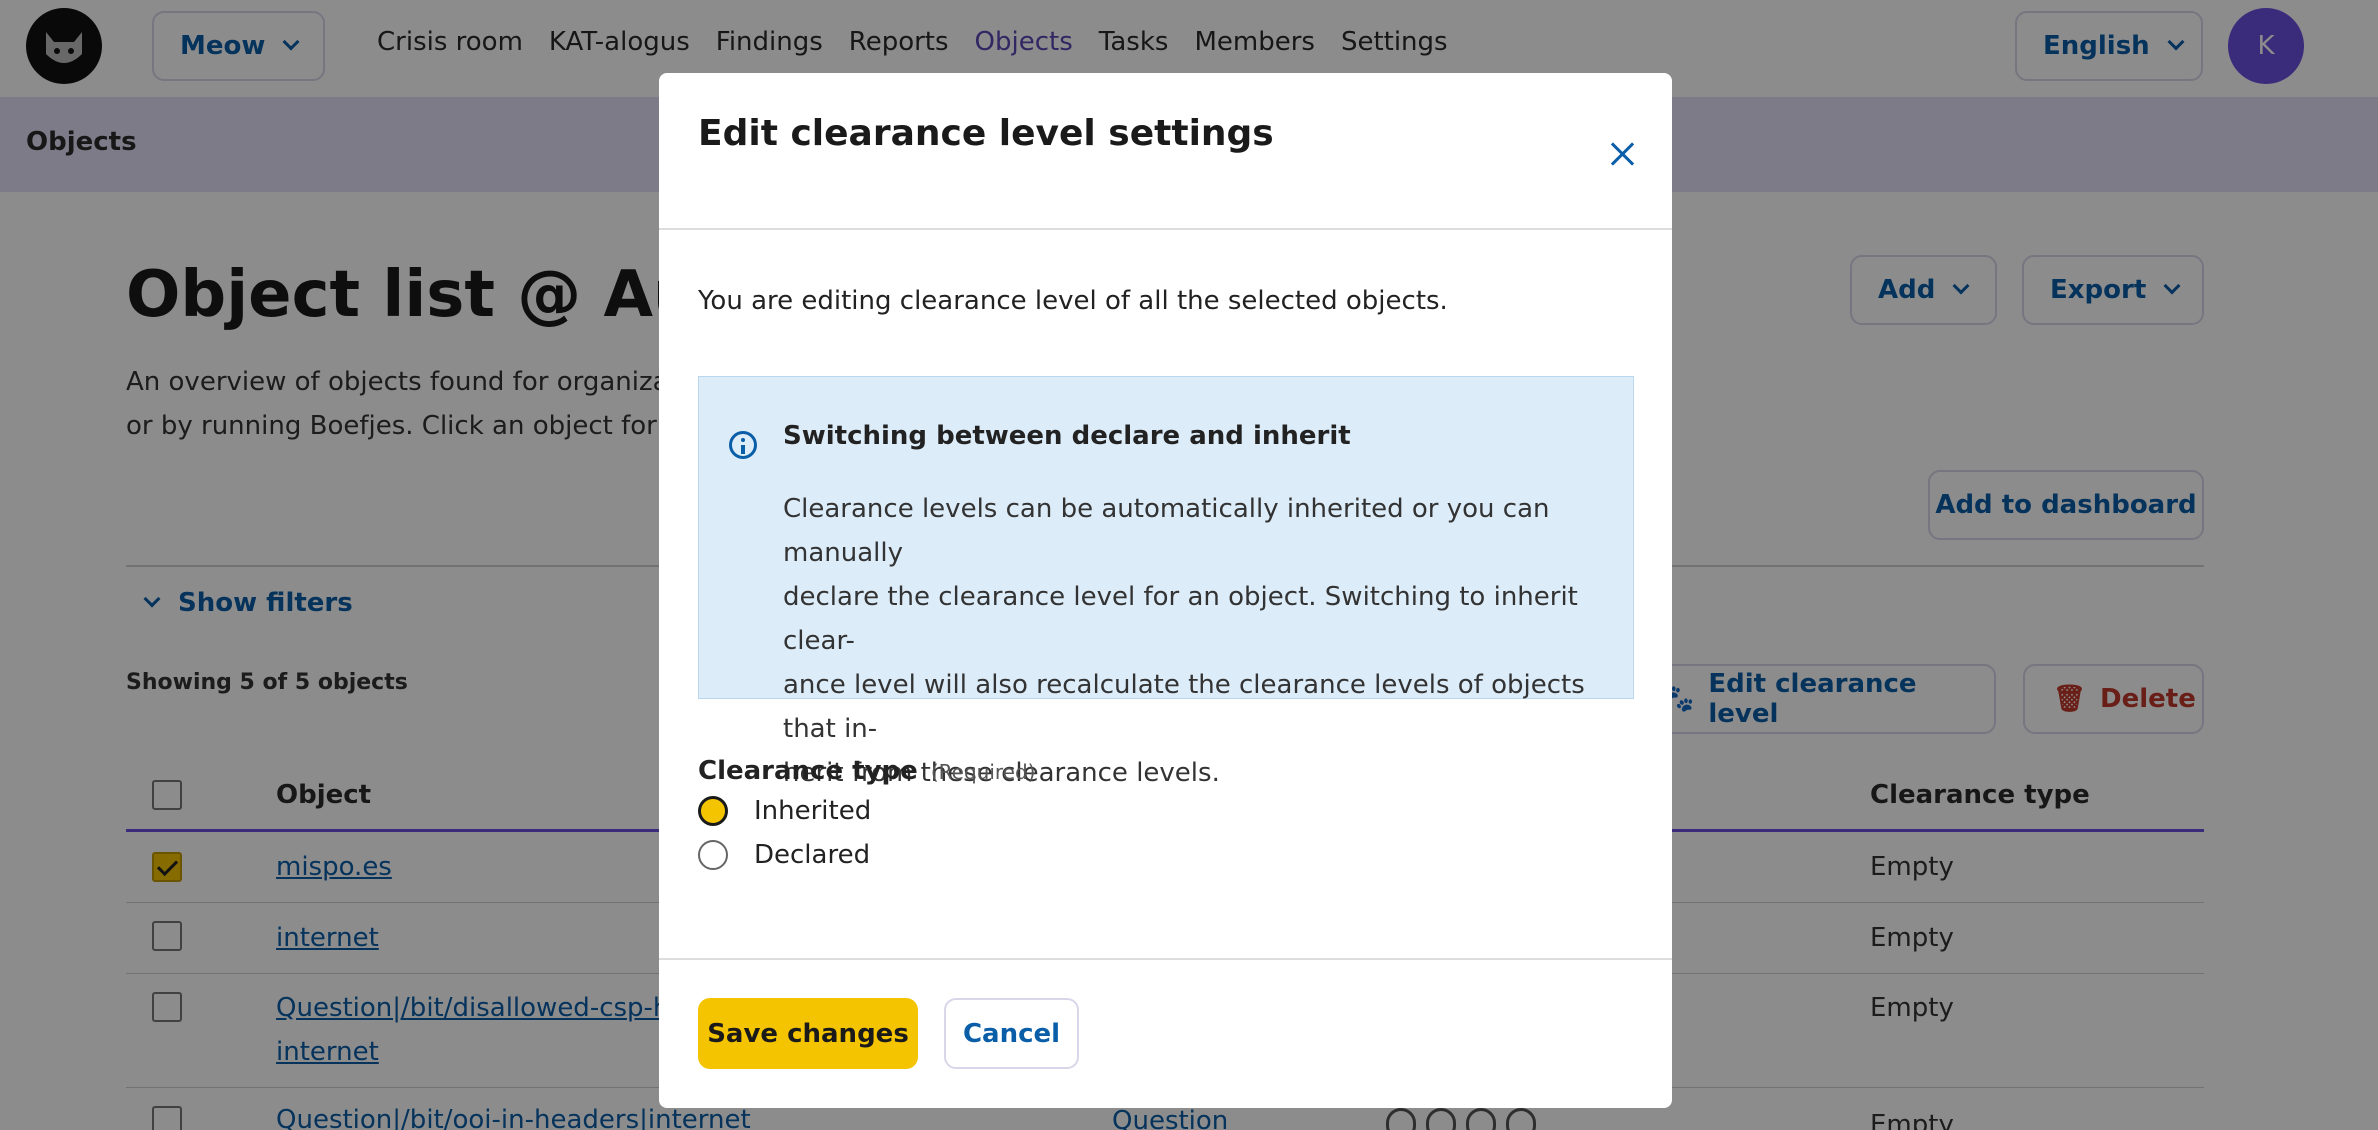  I want to click on info-title: Switching between declare and inherit, so click(1067, 436).